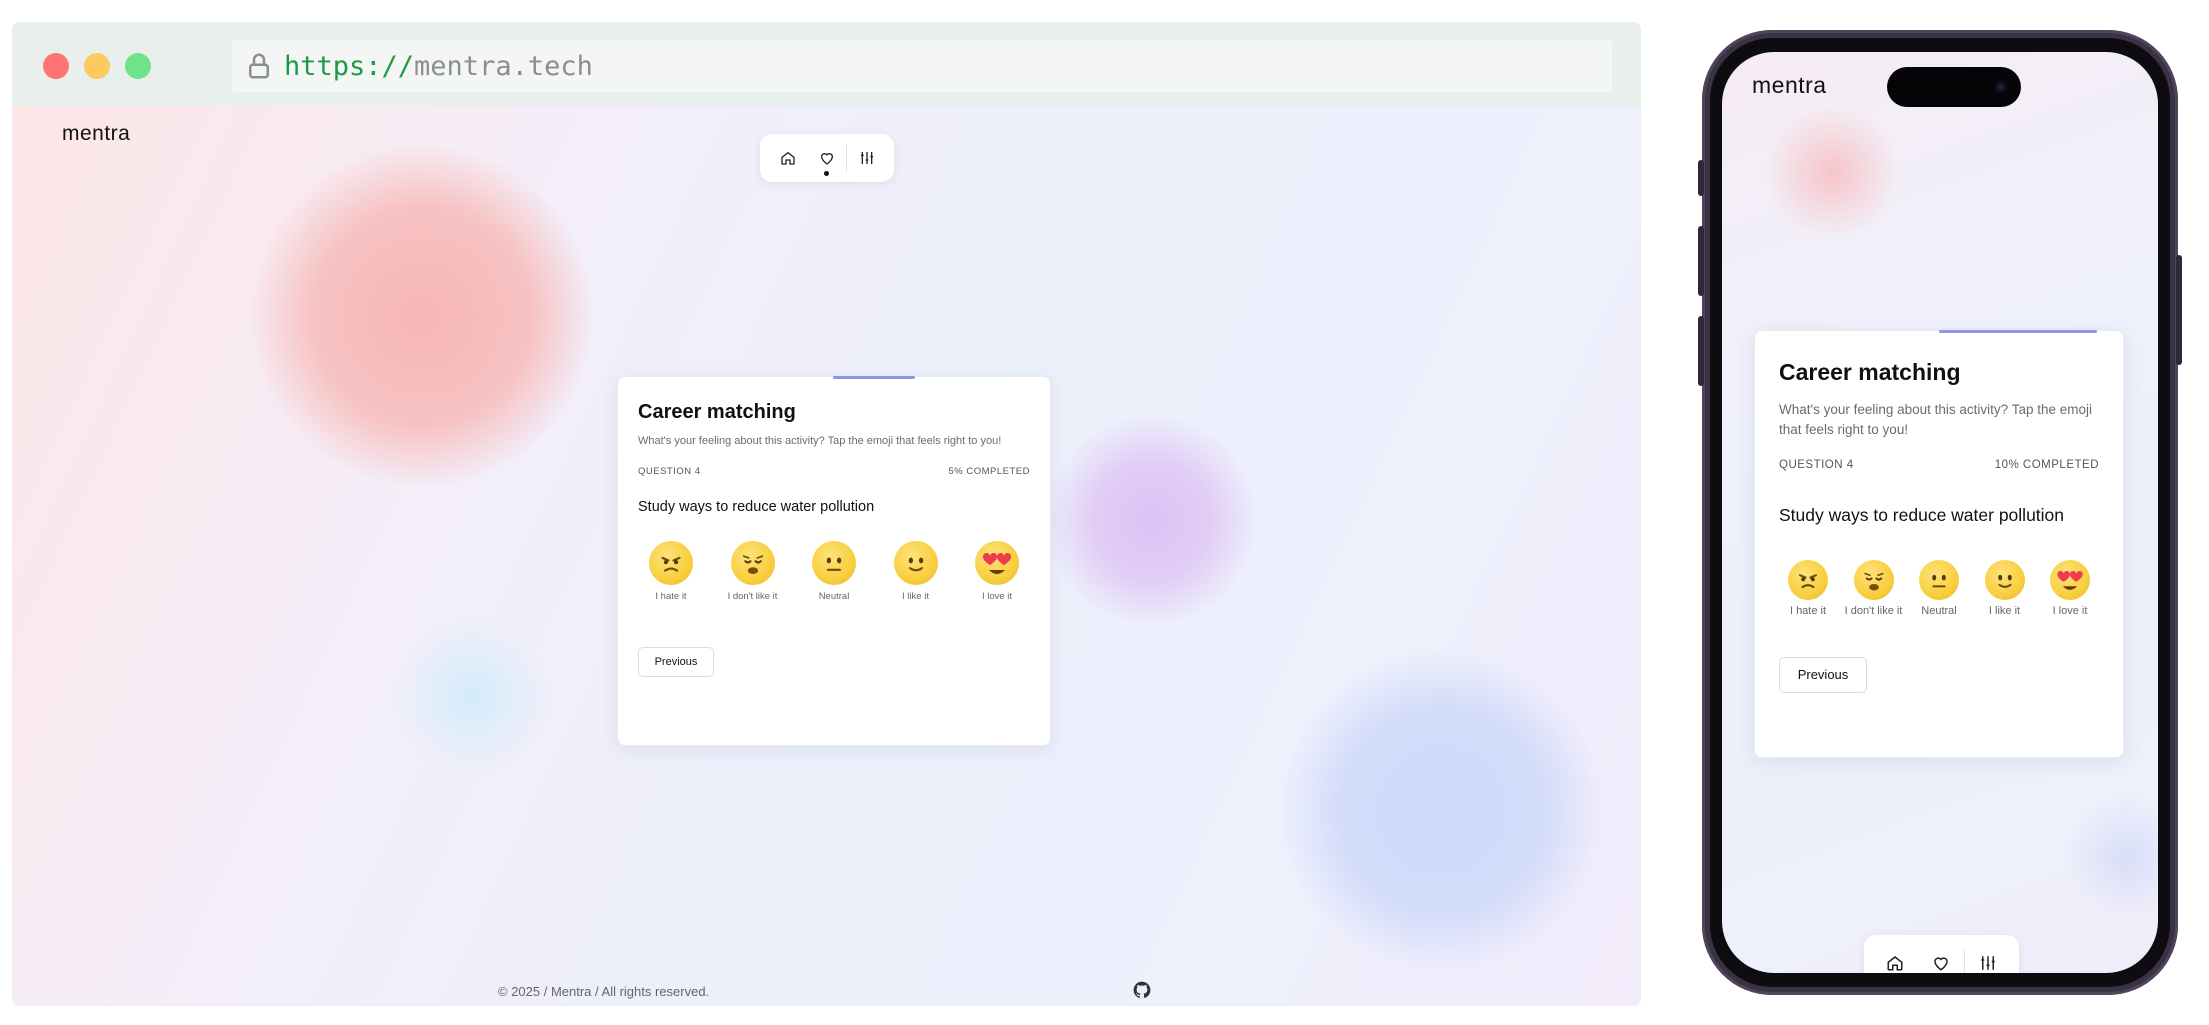  Describe the element at coordinates (97, 66) in the screenshot. I see `minimize-window-button` at that location.